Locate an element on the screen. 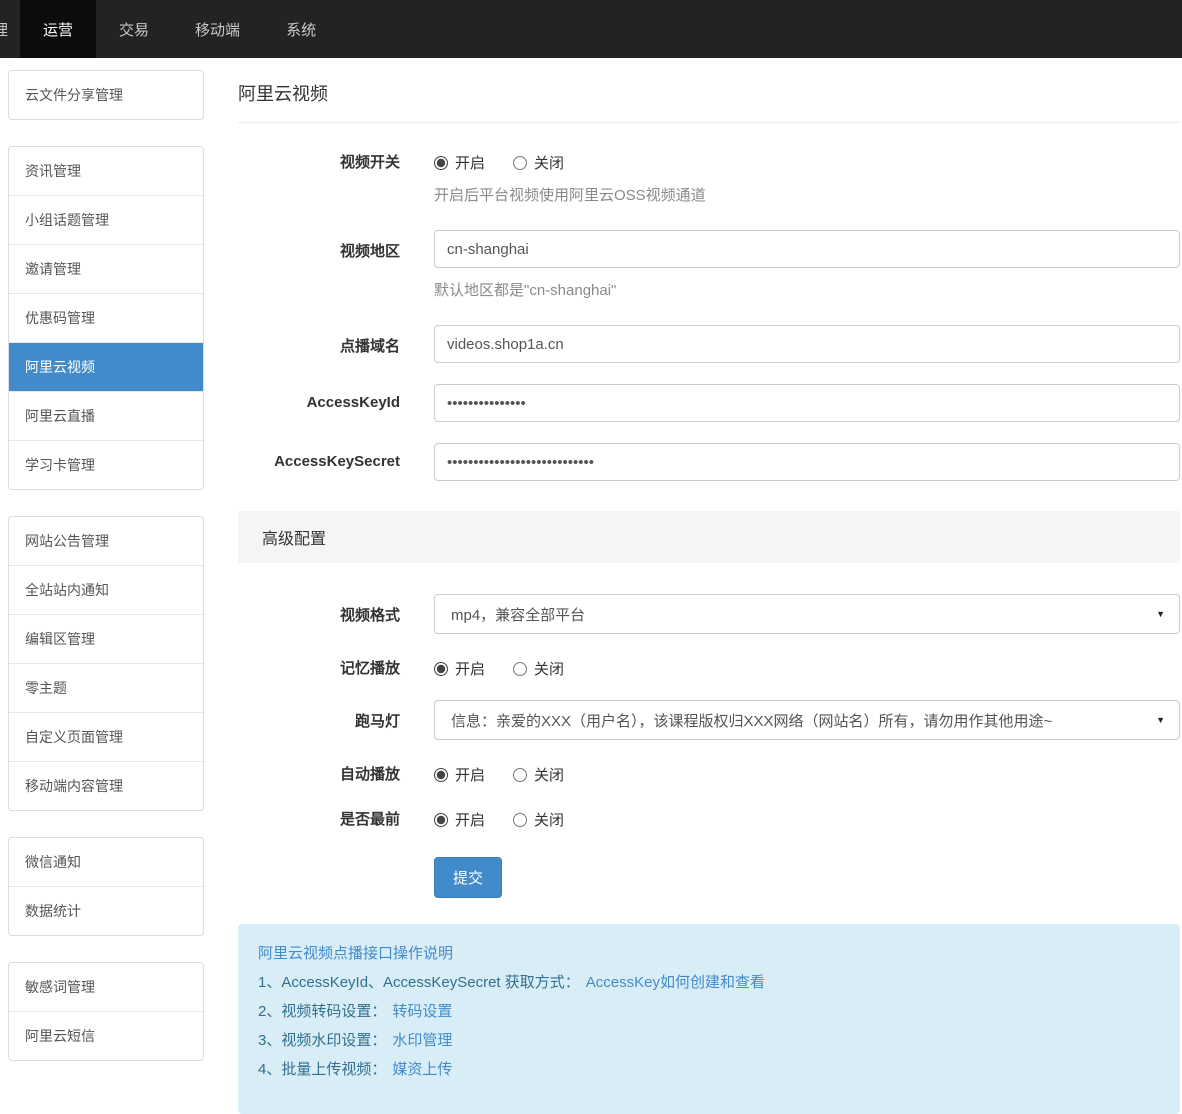 This screenshot has width=1182, height=1114. auto-play-off-radio is located at coordinates (520, 774).